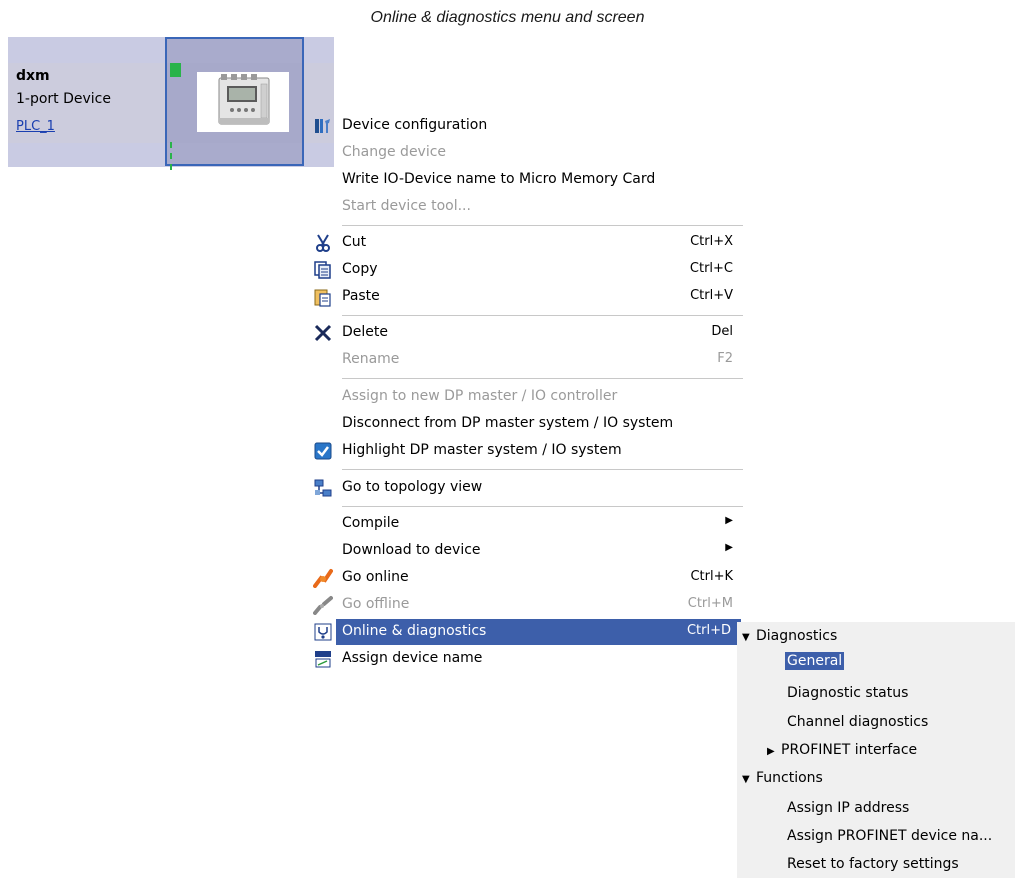 The image size is (1015, 878). What do you see at coordinates (323, 243) in the screenshot?
I see `scissors-icon` at bounding box center [323, 243].